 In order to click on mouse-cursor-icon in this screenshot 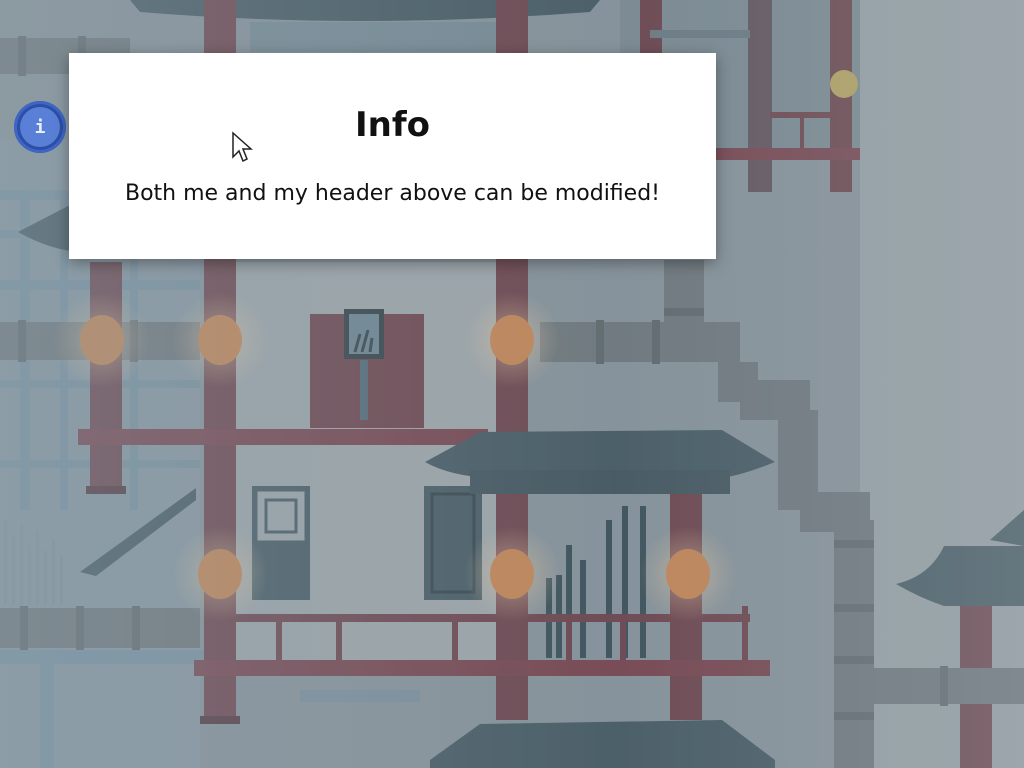, I will do `click(242, 147)`.